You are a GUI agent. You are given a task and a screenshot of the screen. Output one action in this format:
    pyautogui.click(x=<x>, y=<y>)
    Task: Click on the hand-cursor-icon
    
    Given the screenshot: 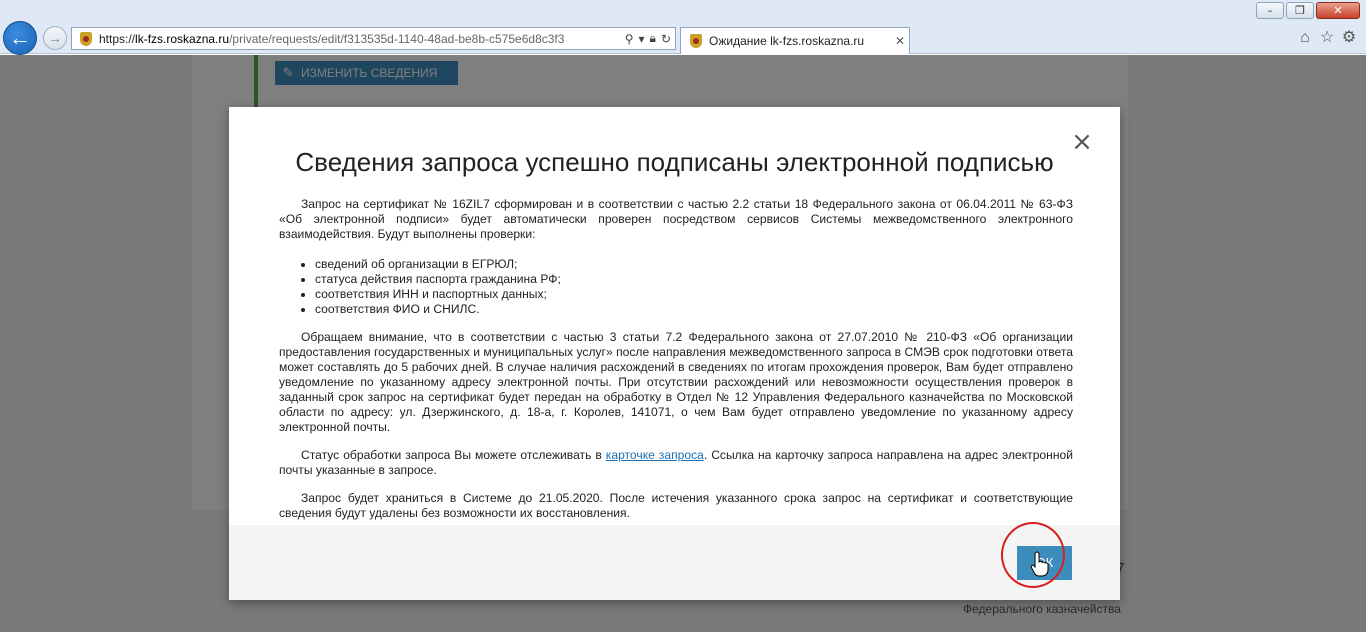 What is the action you would take?
    pyautogui.click(x=1039, y=564)
    